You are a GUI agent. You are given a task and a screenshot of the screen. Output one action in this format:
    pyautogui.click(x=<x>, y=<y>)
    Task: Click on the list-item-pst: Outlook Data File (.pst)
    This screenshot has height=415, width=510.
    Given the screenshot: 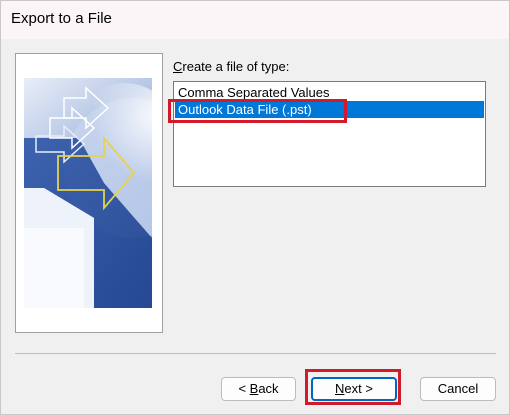 What is the action you would take?
    pyautogui.click(x=329, y=109)
    